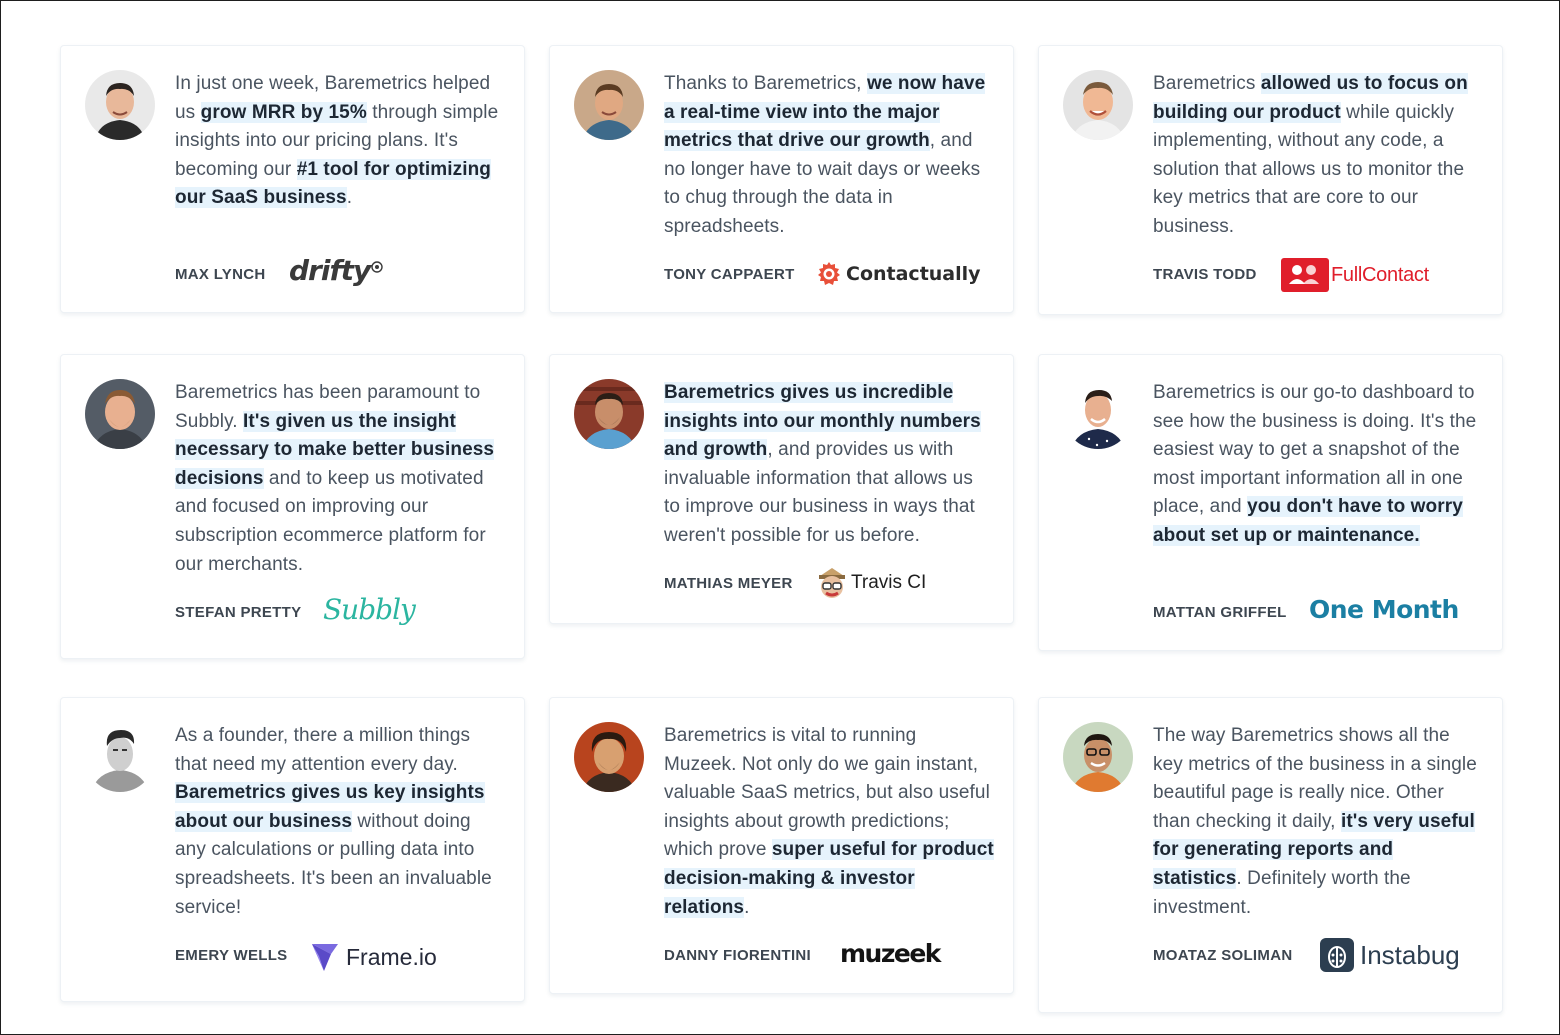  I want to click on fullcontact-logo: FullContact, so click(1355, 275).